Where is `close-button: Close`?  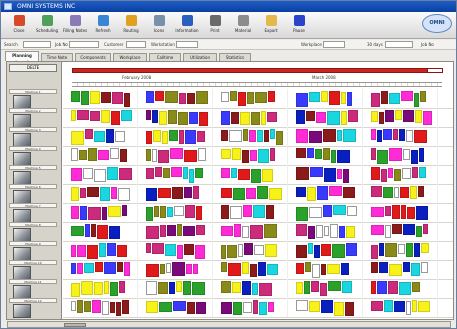 close-button: Close is located at coordinates (19, 26).